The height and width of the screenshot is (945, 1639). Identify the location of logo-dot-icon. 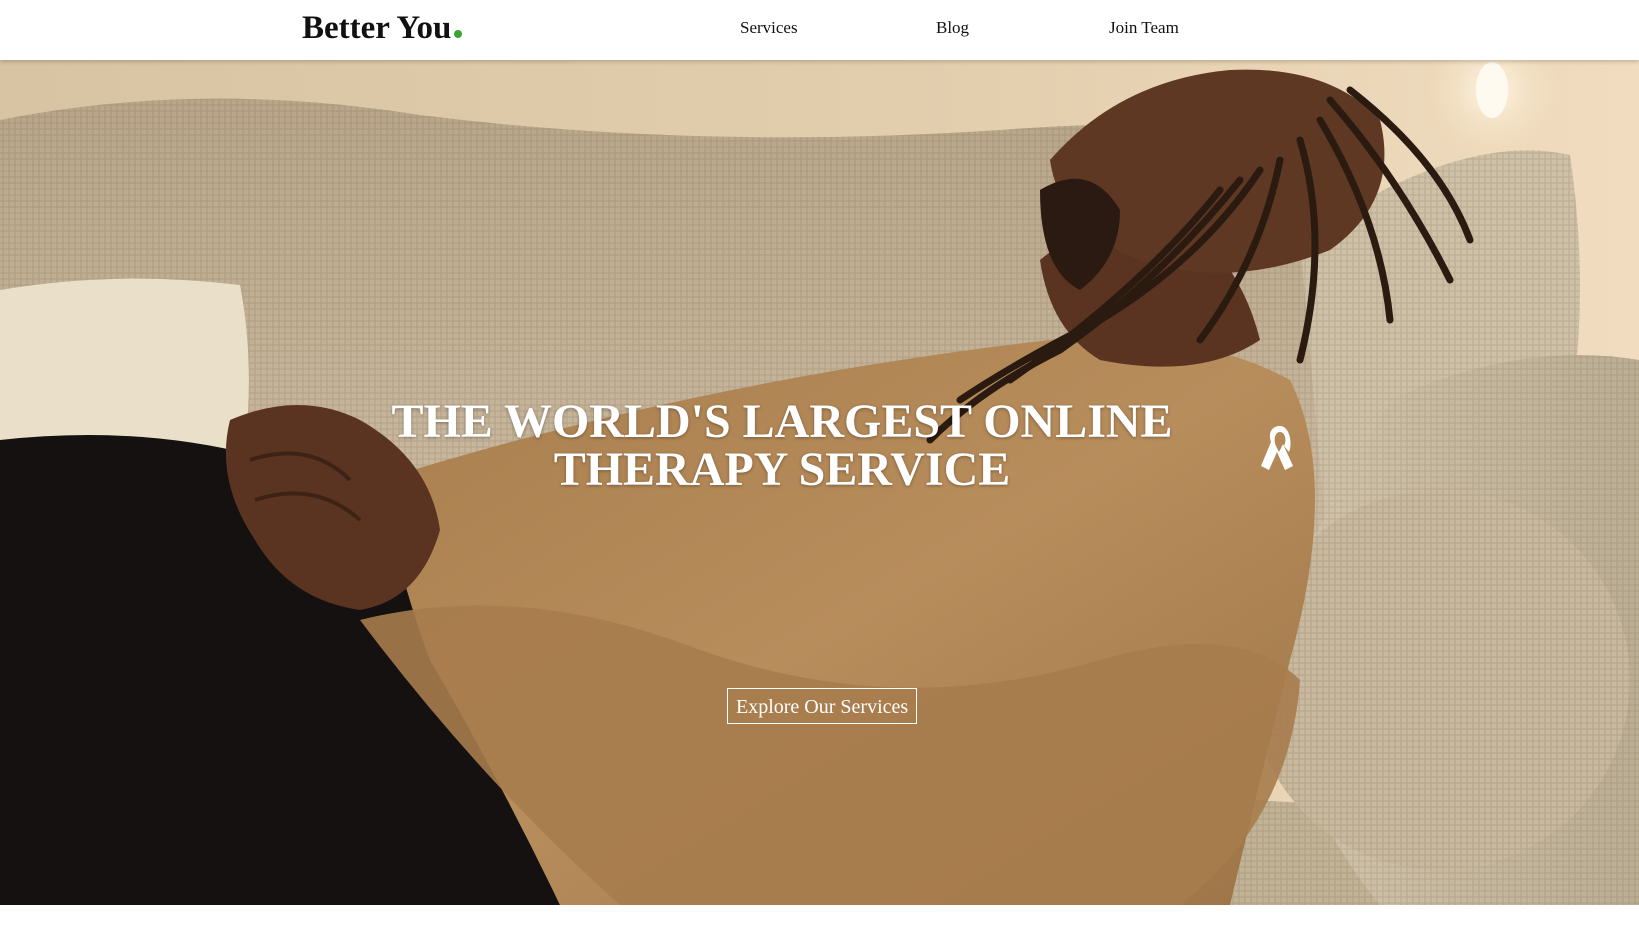
(458, 34).